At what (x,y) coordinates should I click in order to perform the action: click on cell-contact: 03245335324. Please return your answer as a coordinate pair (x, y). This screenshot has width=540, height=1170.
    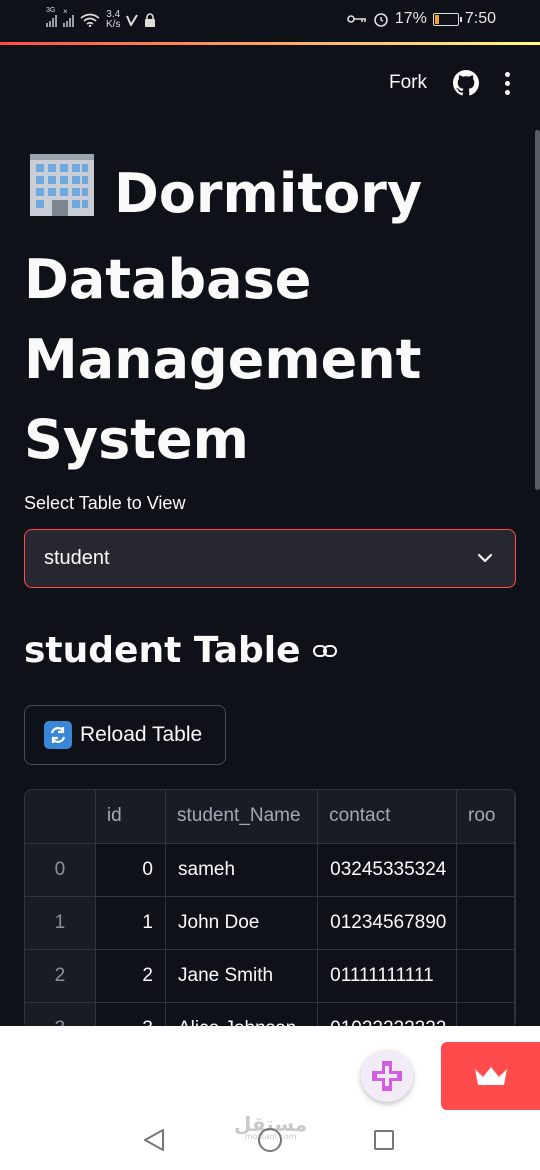
    Looking at the image, I should click on (387, 870).